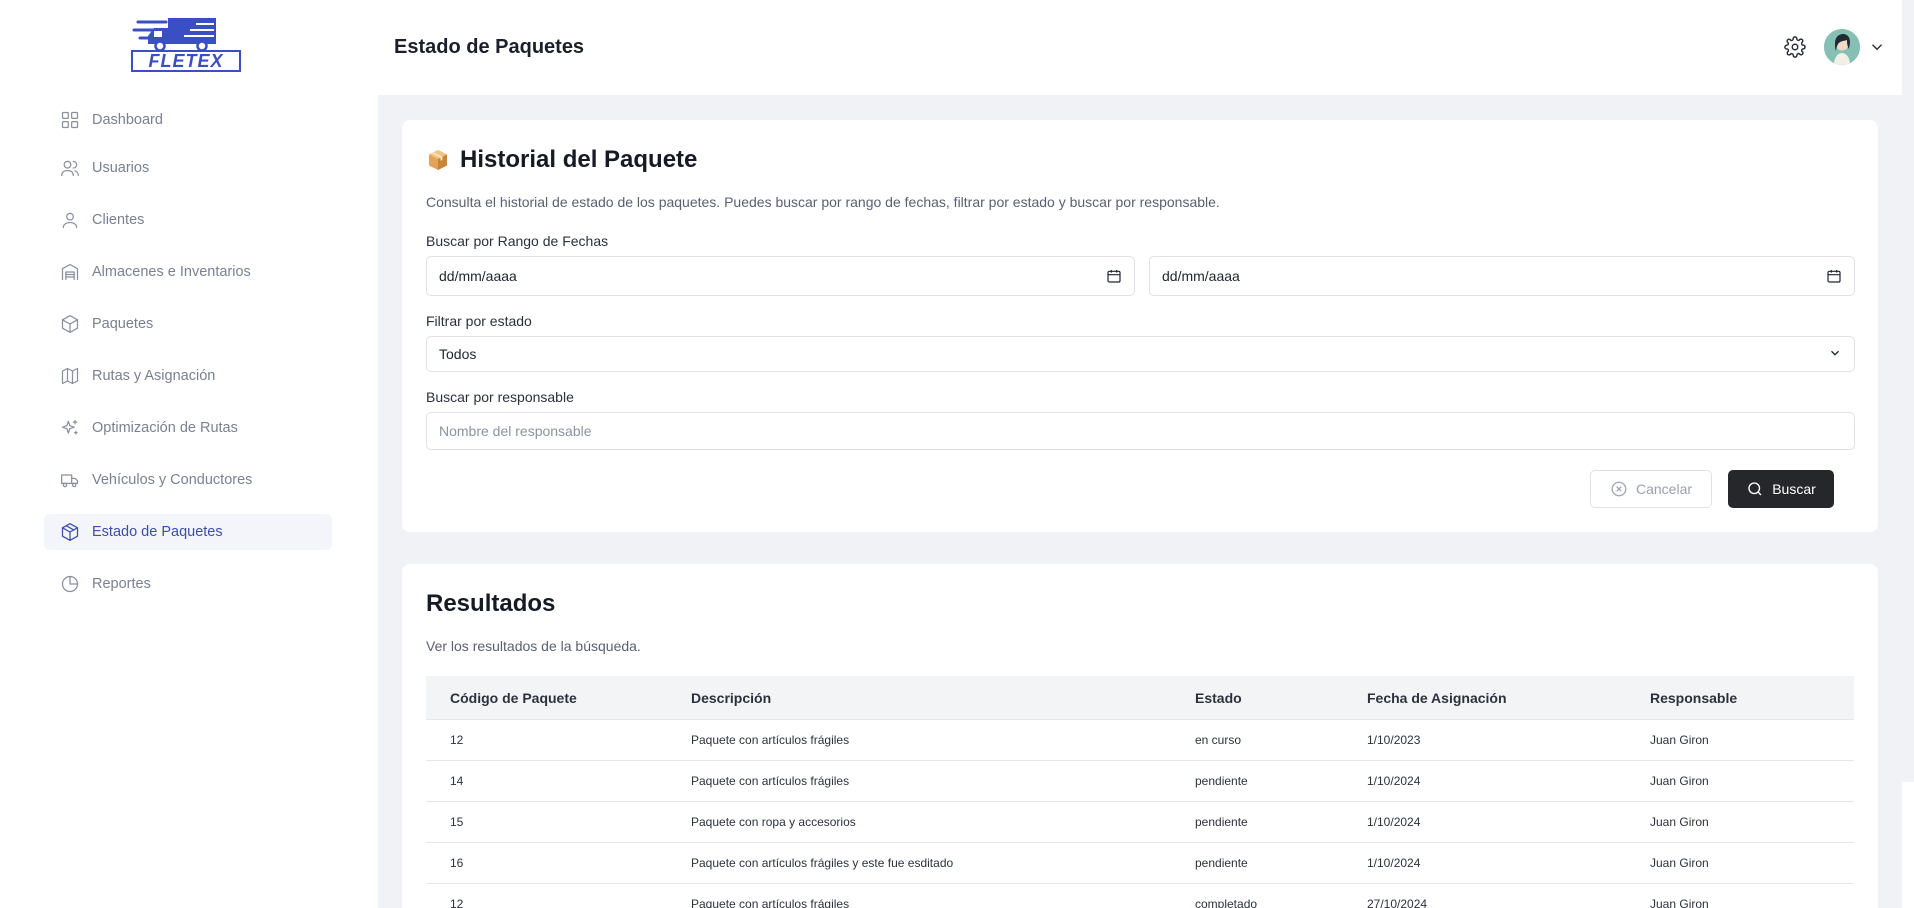 The image size is (1914, 908). What do you see at coordinates (438, 160) in the screenshot?
I see `package-emoji-icon` at bounding box center [438, 160].